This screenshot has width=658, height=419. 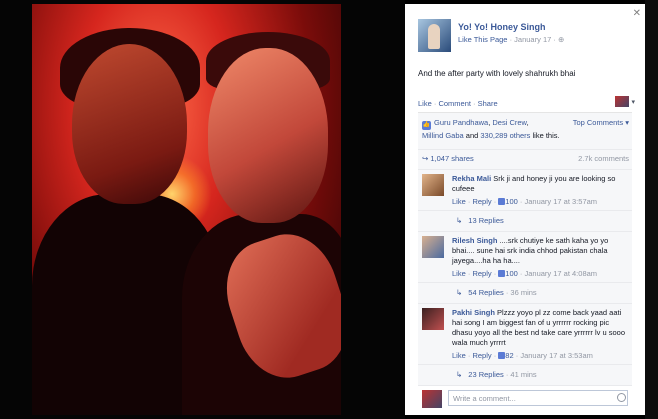 I want to click on replies-link: 13 Replies, so click(x=485, y=220).